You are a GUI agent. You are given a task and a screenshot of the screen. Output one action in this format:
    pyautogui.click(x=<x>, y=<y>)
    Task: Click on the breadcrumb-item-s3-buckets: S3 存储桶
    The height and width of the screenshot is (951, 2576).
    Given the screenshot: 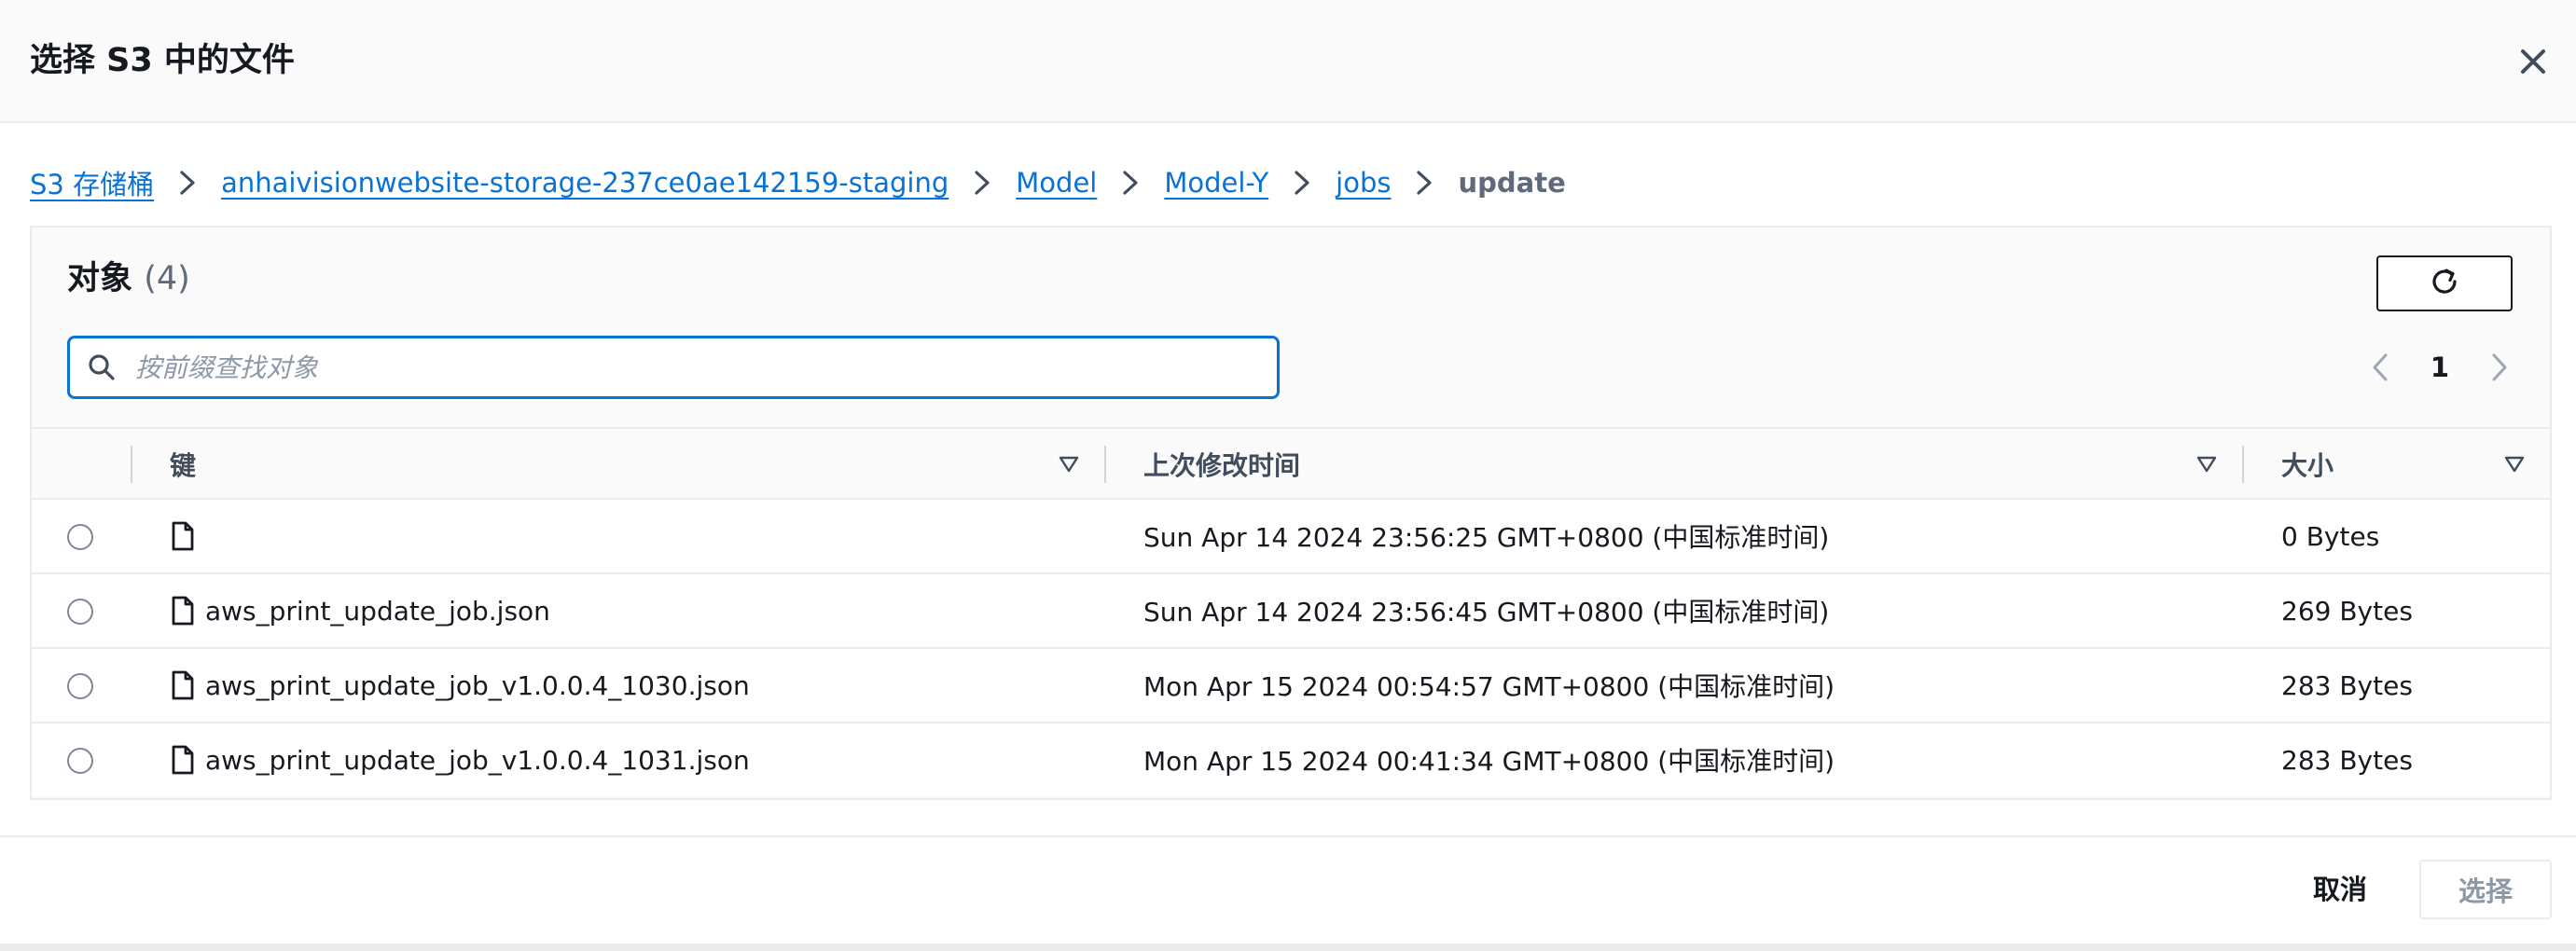 What is the action you would take?
    pyautogui.click(x=92, y=182)
    